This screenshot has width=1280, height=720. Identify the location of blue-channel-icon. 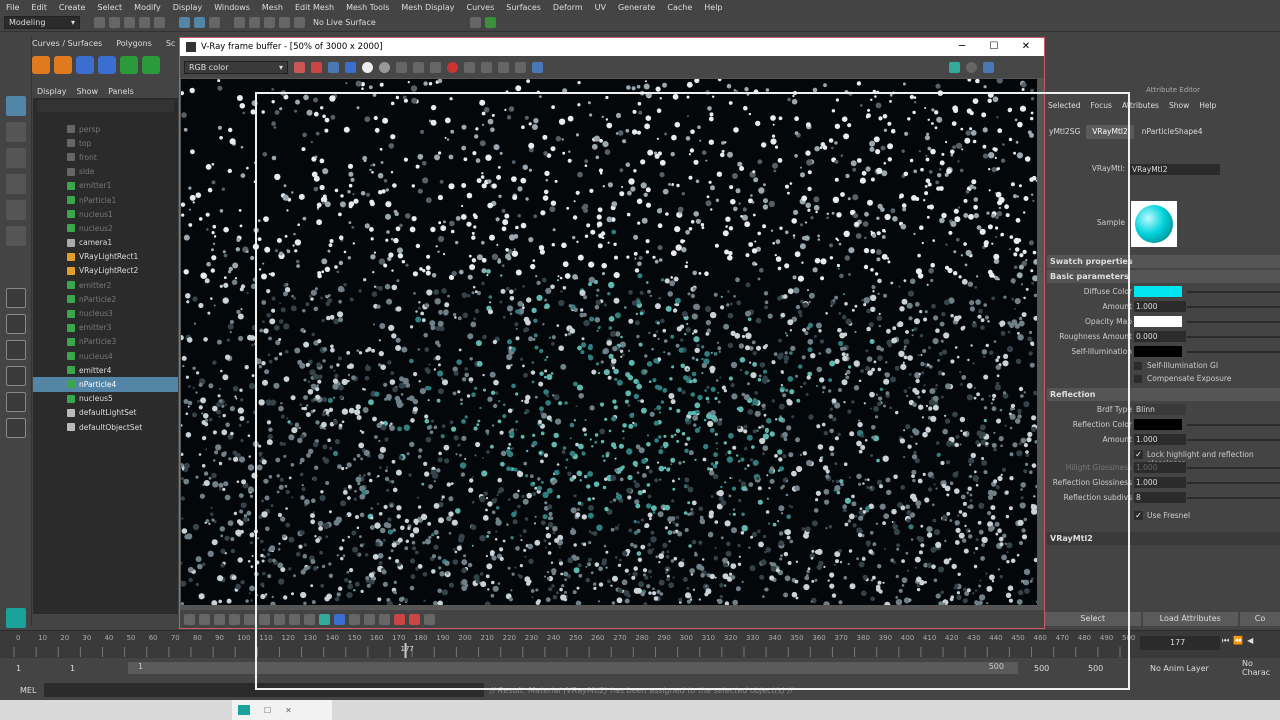
(350, 67).